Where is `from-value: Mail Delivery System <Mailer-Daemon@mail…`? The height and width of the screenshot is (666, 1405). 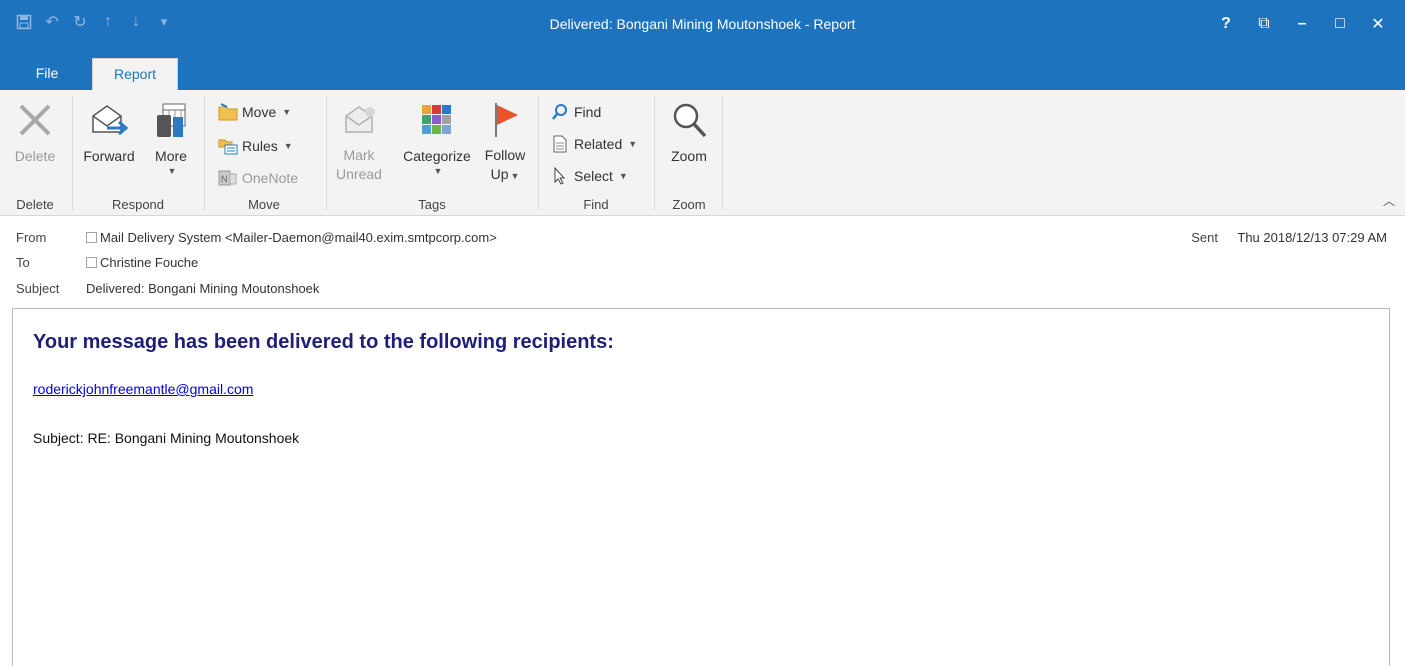
from-value: Mail Delivery System <Mailer-Daemon@mail… is located at coordinates (298, 237).